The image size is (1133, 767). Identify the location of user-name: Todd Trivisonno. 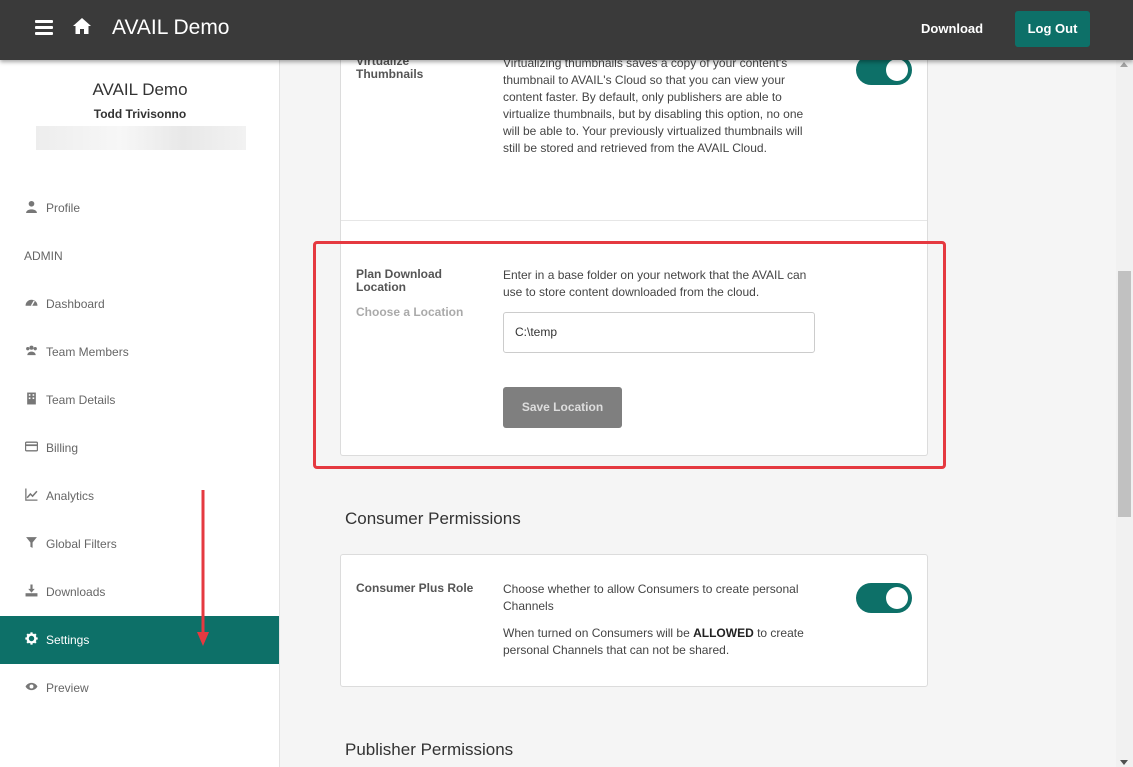
(140, 114).